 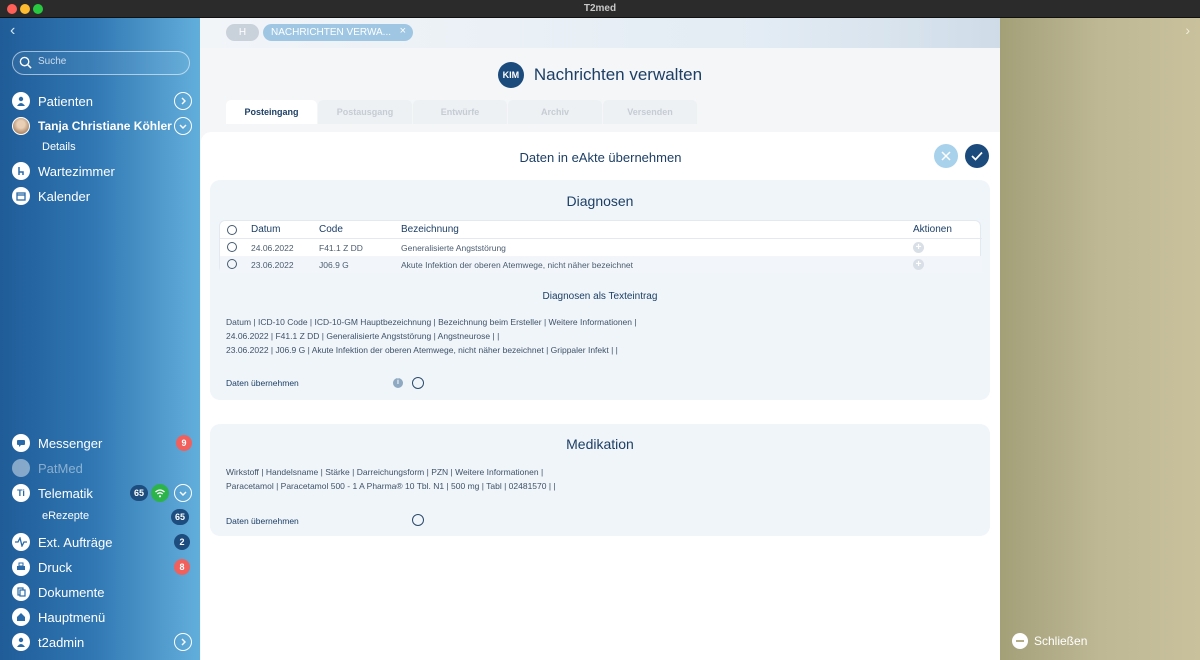 I want to click on tab-versenden: Versenden, so click(x=650, y=112).